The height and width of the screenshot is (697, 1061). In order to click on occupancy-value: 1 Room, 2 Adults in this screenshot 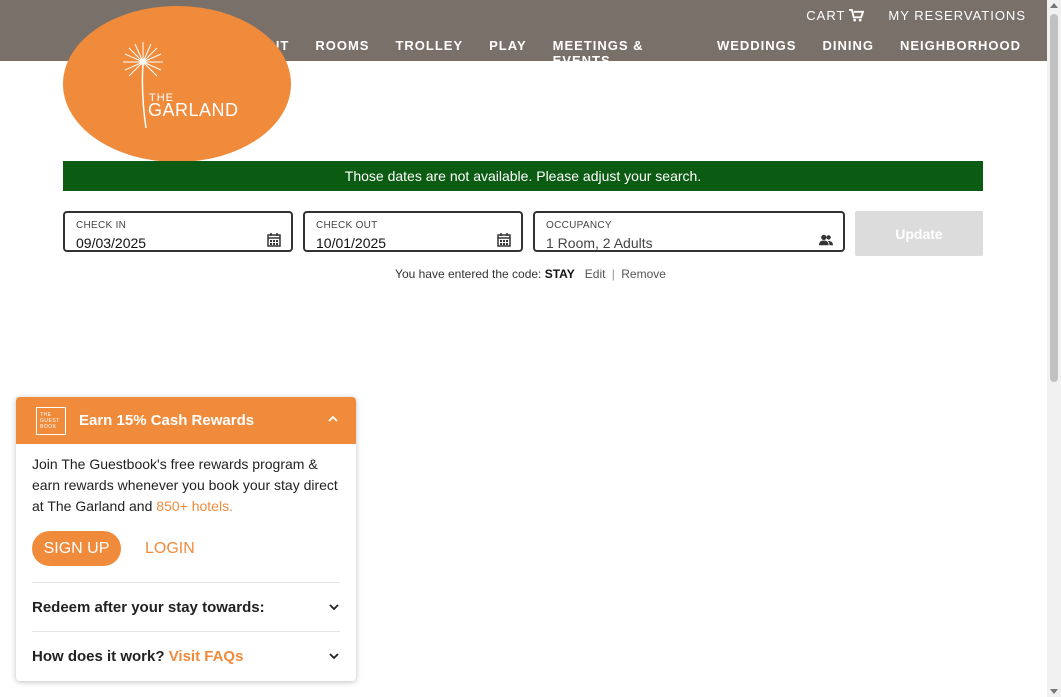, I will do `click(599, 243)`.